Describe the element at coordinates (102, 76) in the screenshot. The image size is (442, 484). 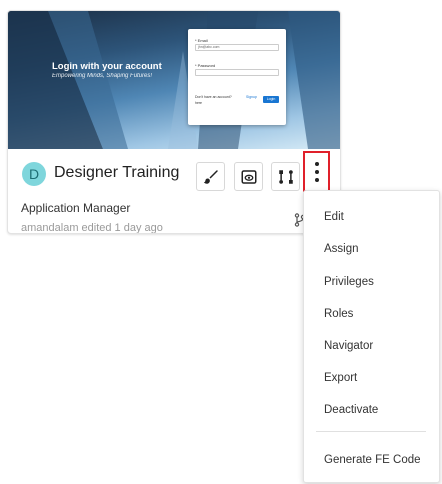
I see `thumbnail-login-subtitle: Empowering Minds, Shaping Futures!` at that location.